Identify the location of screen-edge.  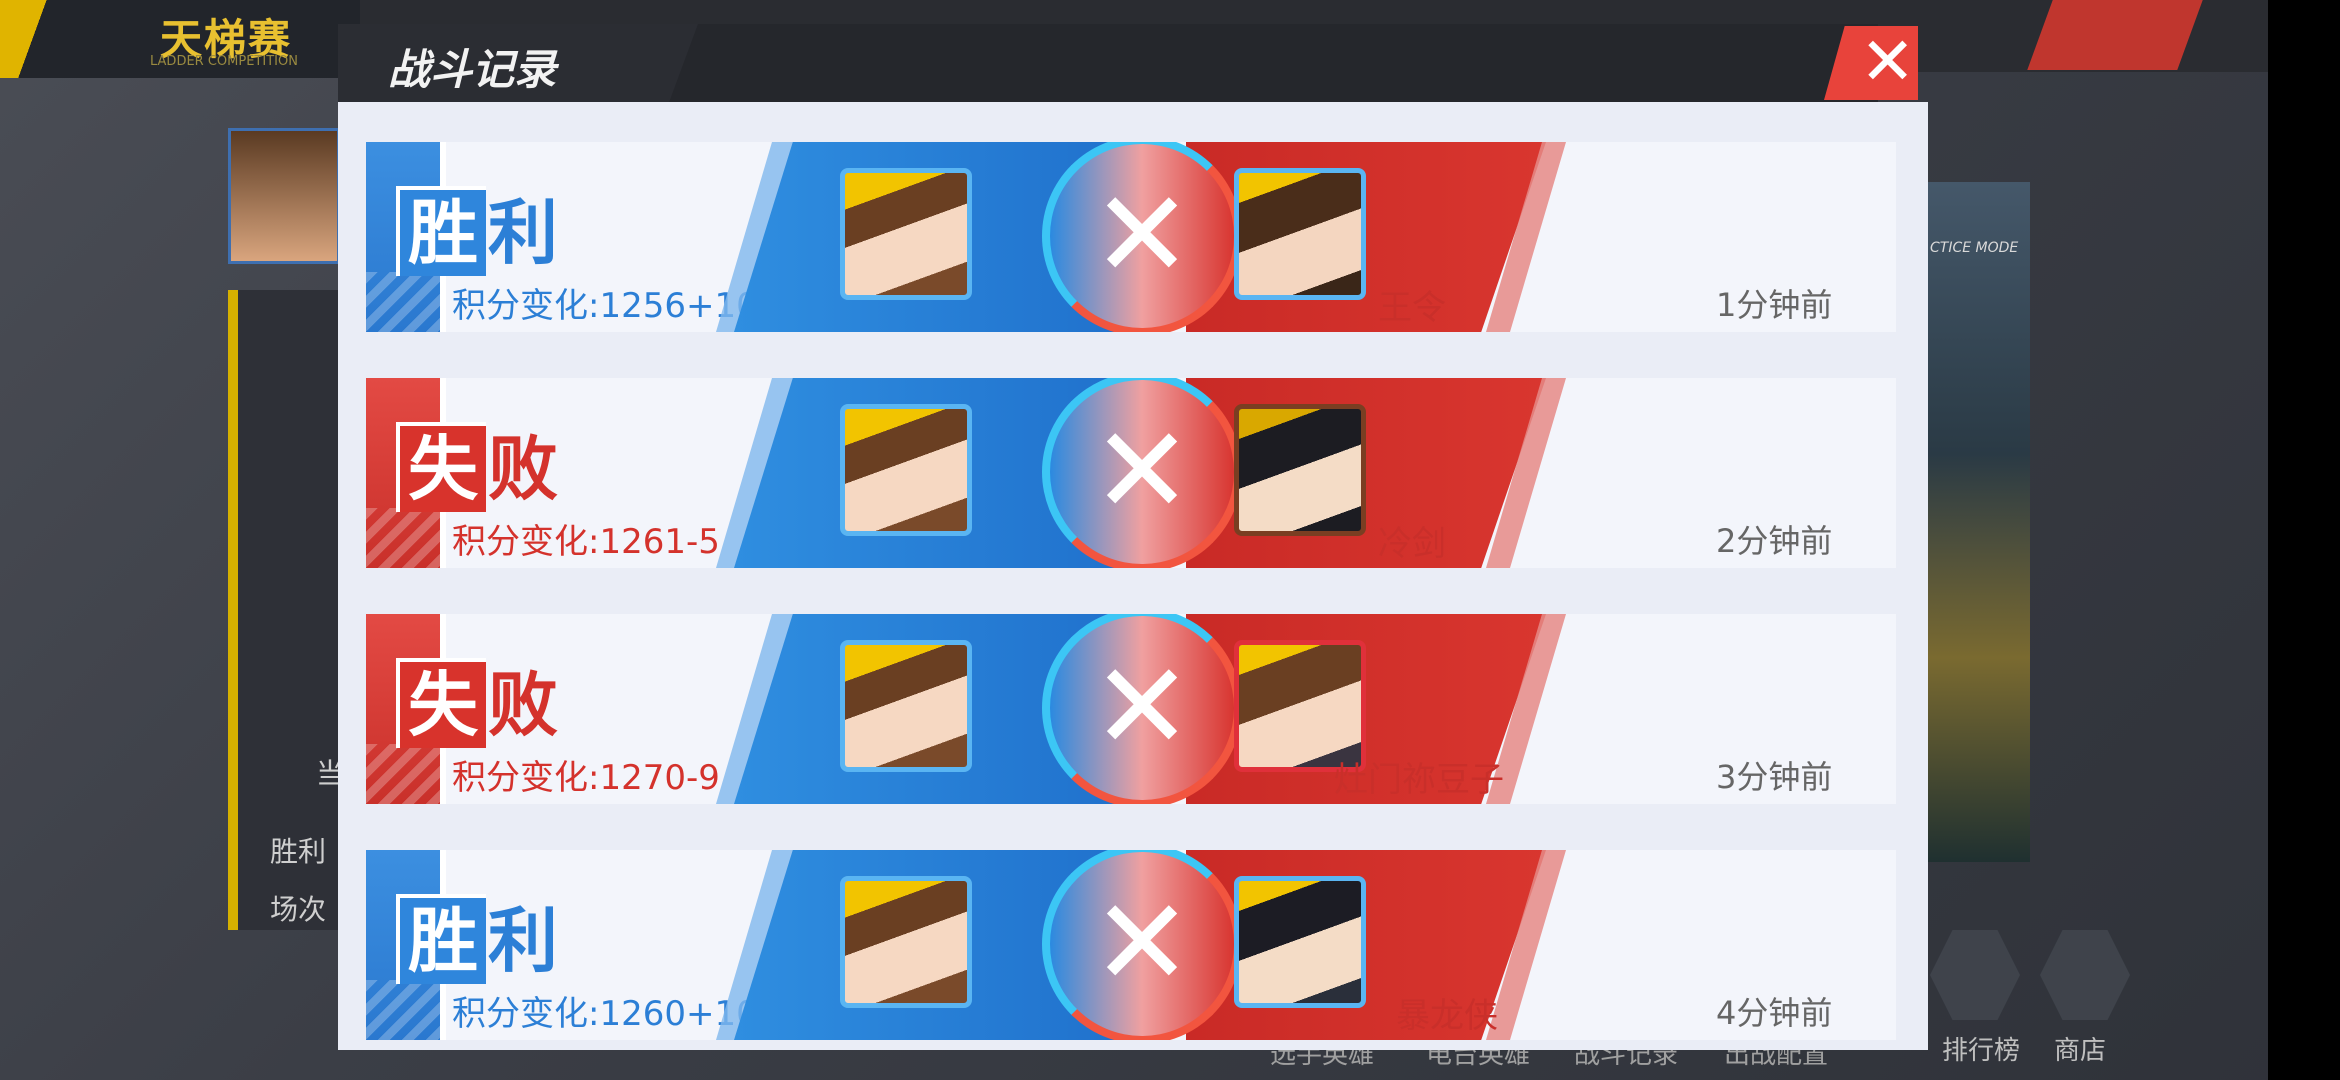
(2304, 540).